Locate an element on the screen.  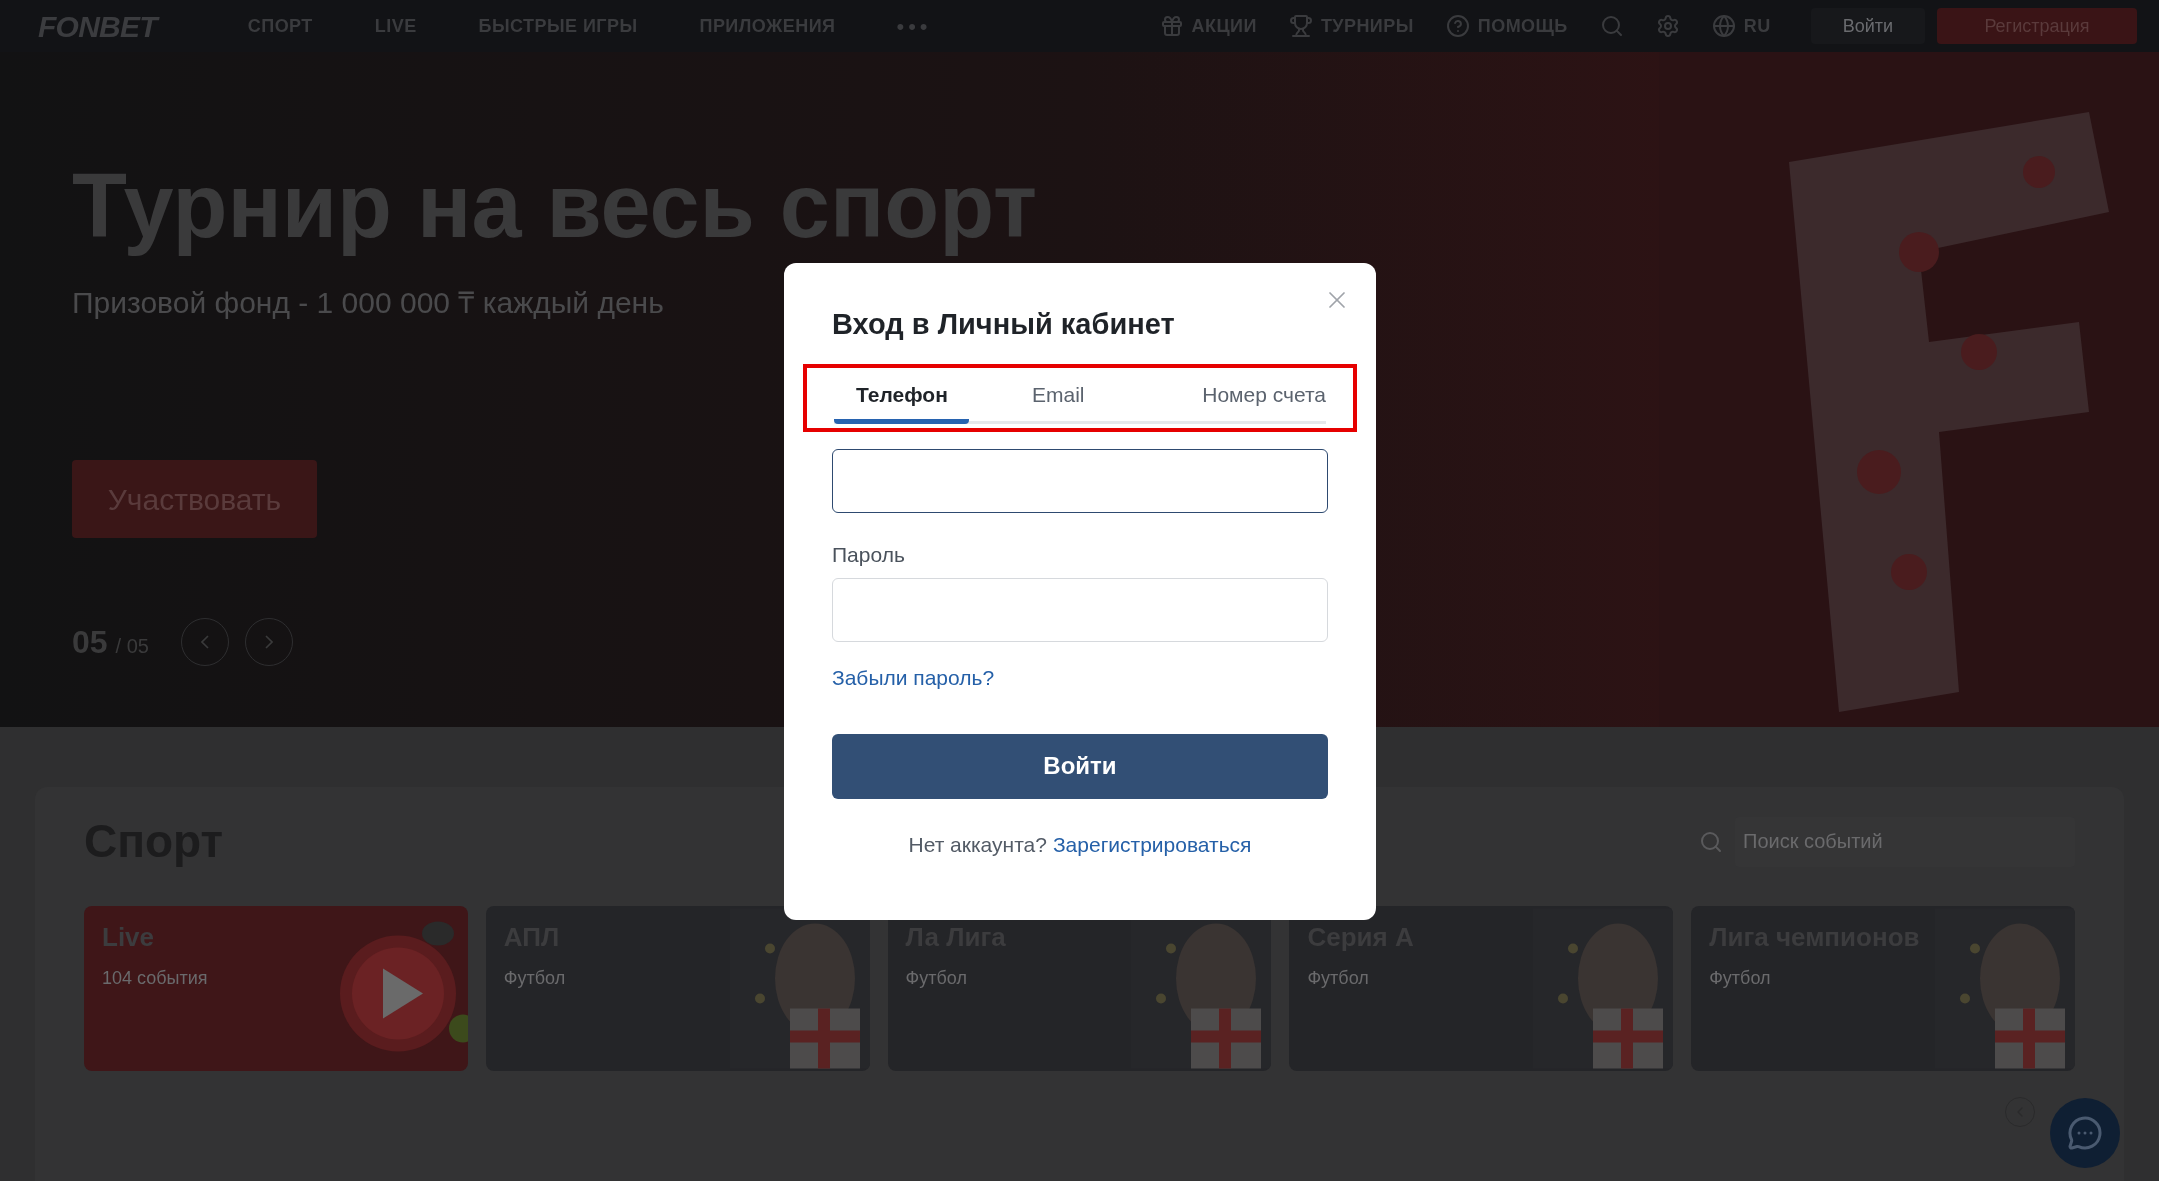
dialog-title: Вход в Личный кабинет is located at coordinates (1004, 324).